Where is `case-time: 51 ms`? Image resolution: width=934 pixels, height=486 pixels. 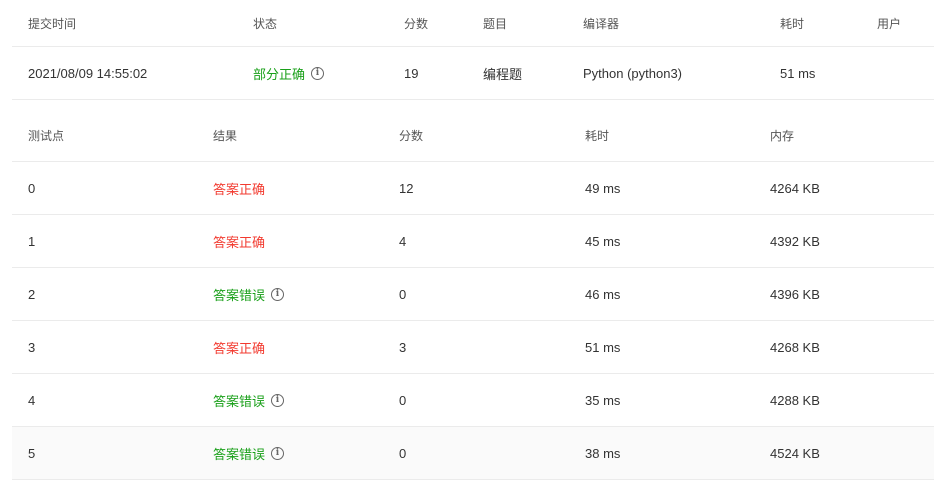 case-time: 51 ms is located at coordinates (603, 347).